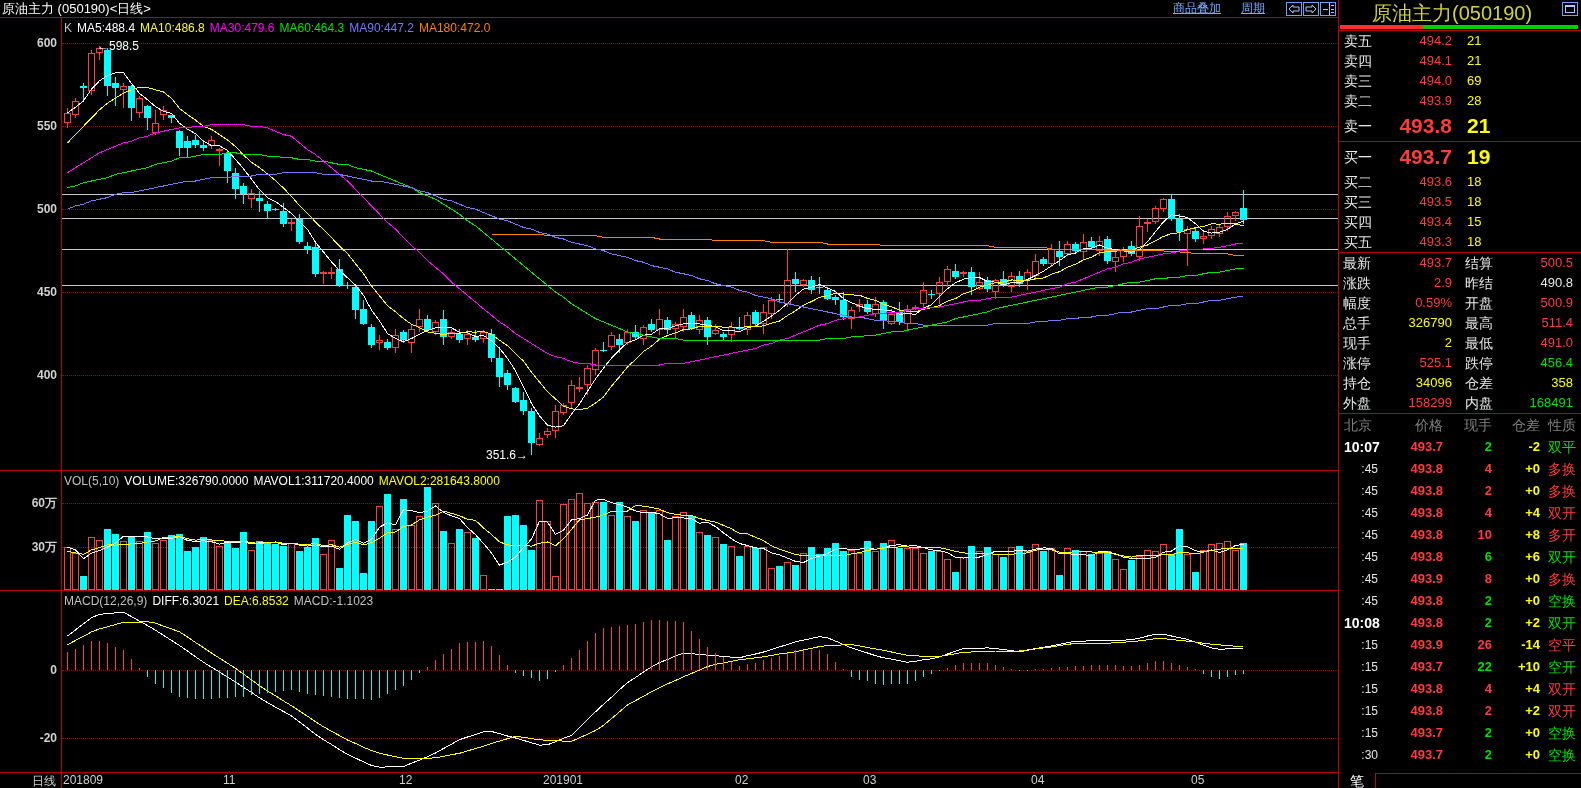 The height and width of the screenshot is (788, 1581). What do you see at coordinates (118, 45) in the screenshot?
I see `high-price-label: ←598.5` at bounding box center [118, 45].